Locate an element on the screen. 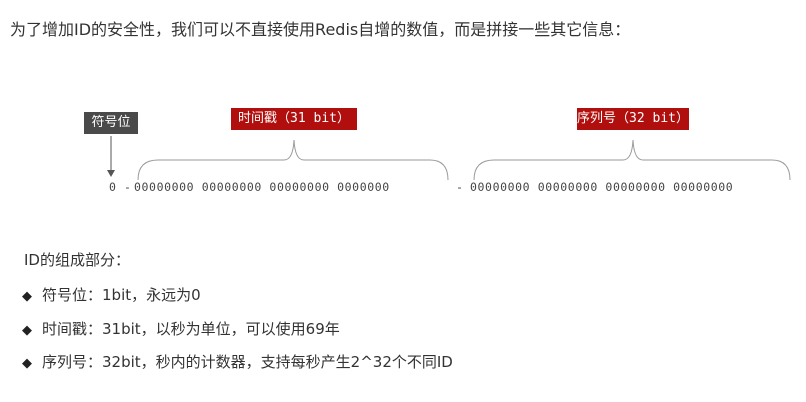 Image resolution: width=806 pixels, height=402 pixels. diagram-overlay is located at coordinates (449, 158).